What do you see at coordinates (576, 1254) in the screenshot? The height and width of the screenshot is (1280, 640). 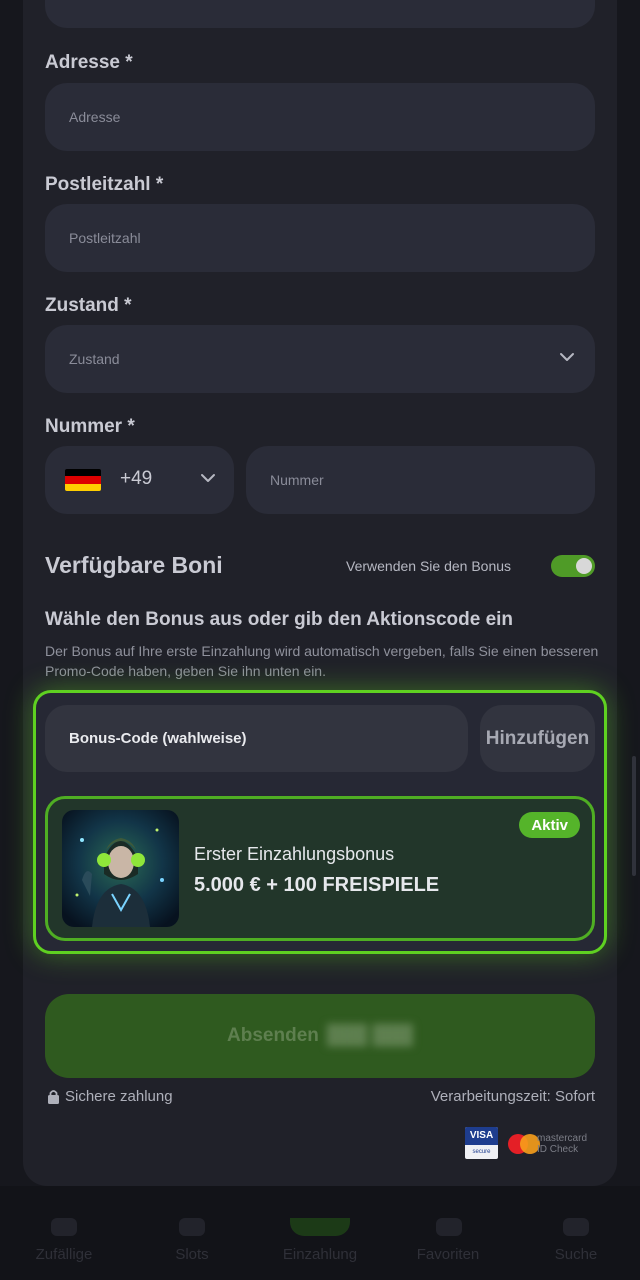 I see `nav-item-search: Suche` at bounding box center [576, 1254].